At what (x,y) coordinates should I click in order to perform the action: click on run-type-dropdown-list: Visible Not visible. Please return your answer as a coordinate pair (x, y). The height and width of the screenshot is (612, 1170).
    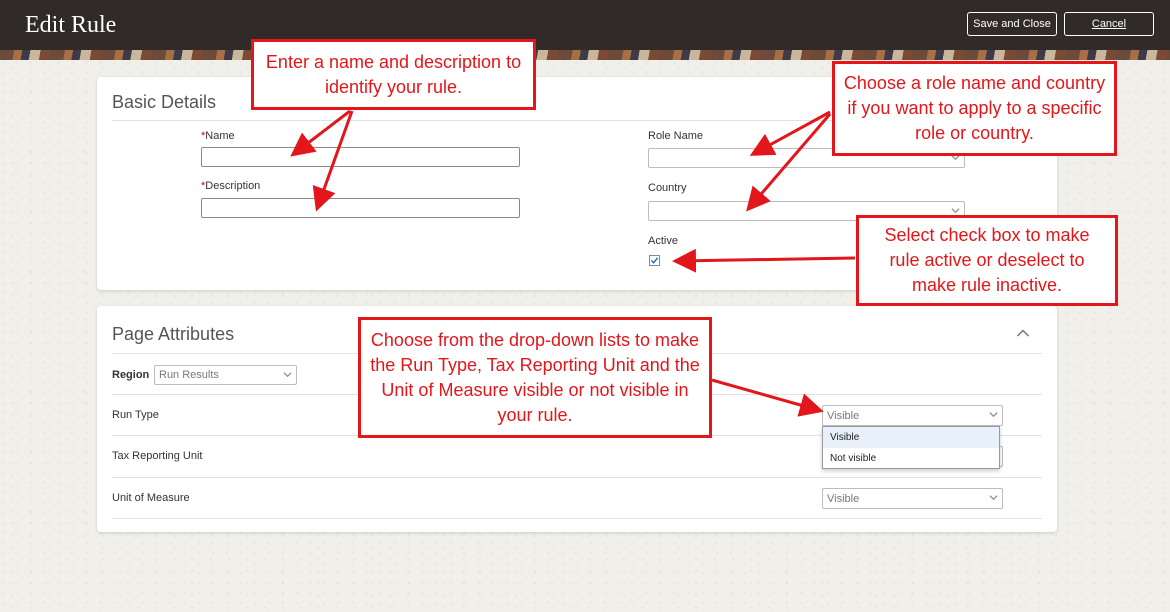
    Looking at the image, I should click on (911, 447).